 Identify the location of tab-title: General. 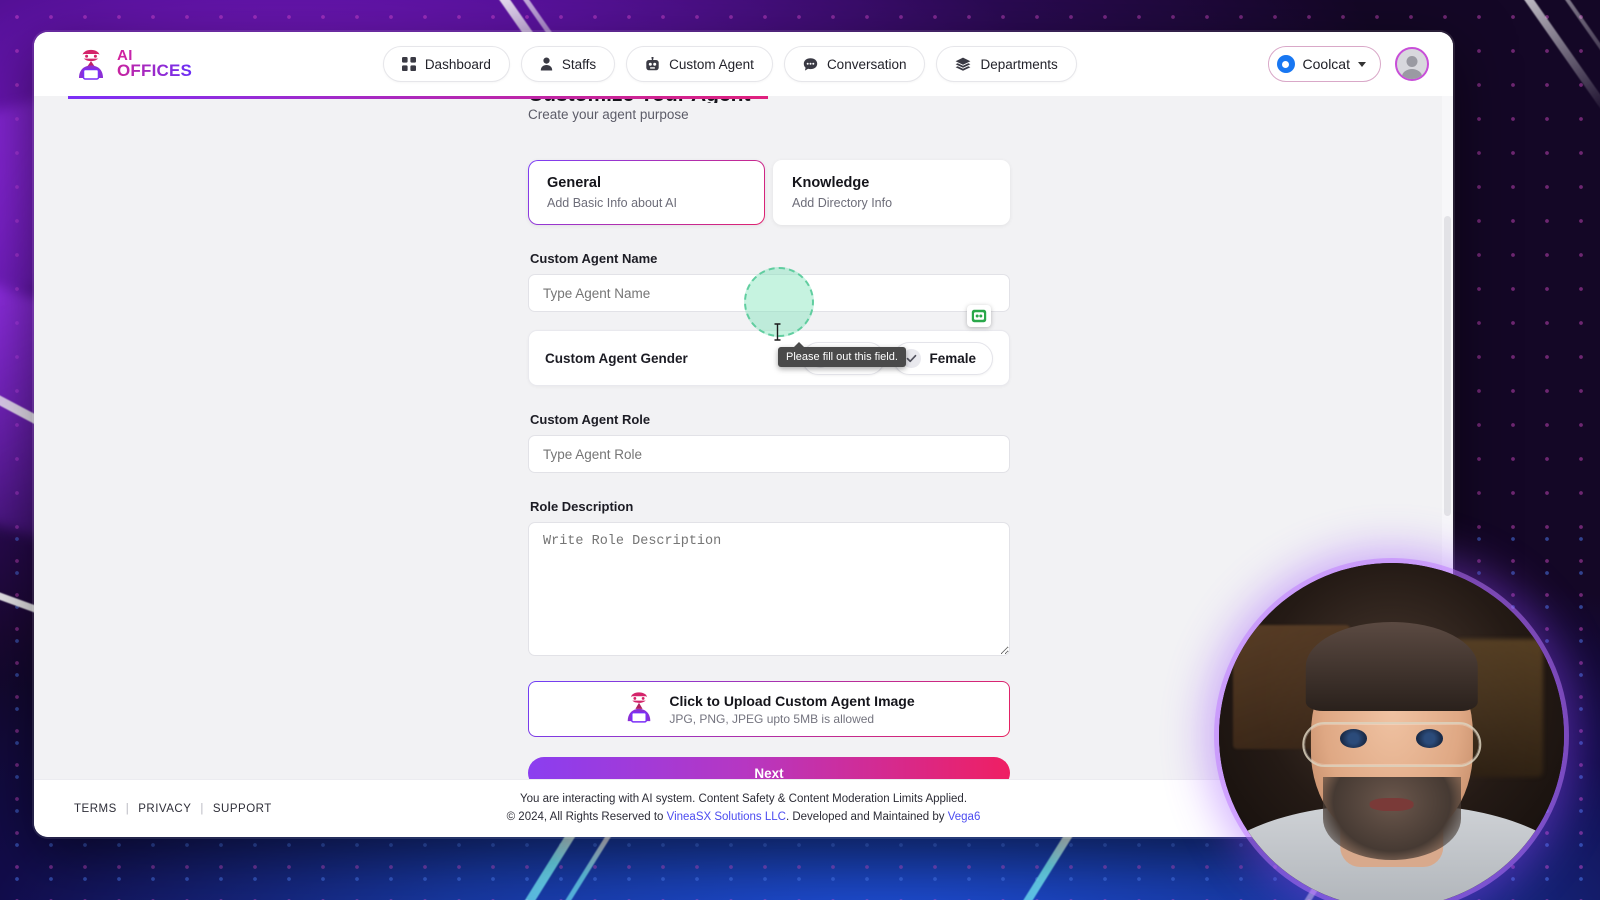
(574, 183).